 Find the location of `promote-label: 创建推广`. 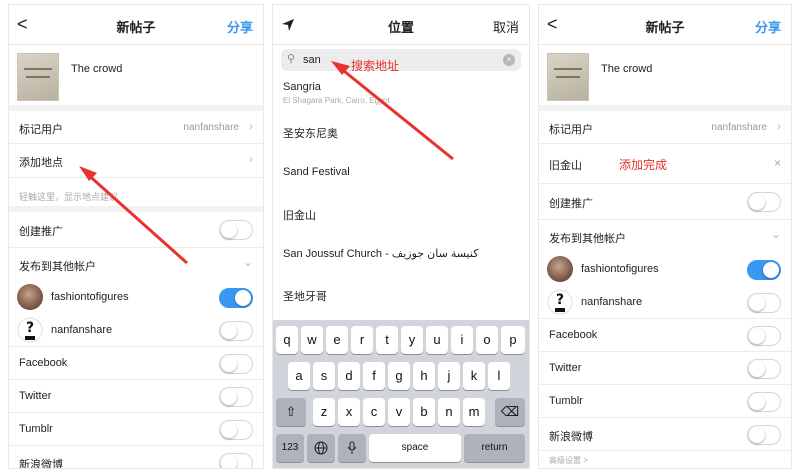

promote-label: 创建推广 is located at coordinates (571, 204).